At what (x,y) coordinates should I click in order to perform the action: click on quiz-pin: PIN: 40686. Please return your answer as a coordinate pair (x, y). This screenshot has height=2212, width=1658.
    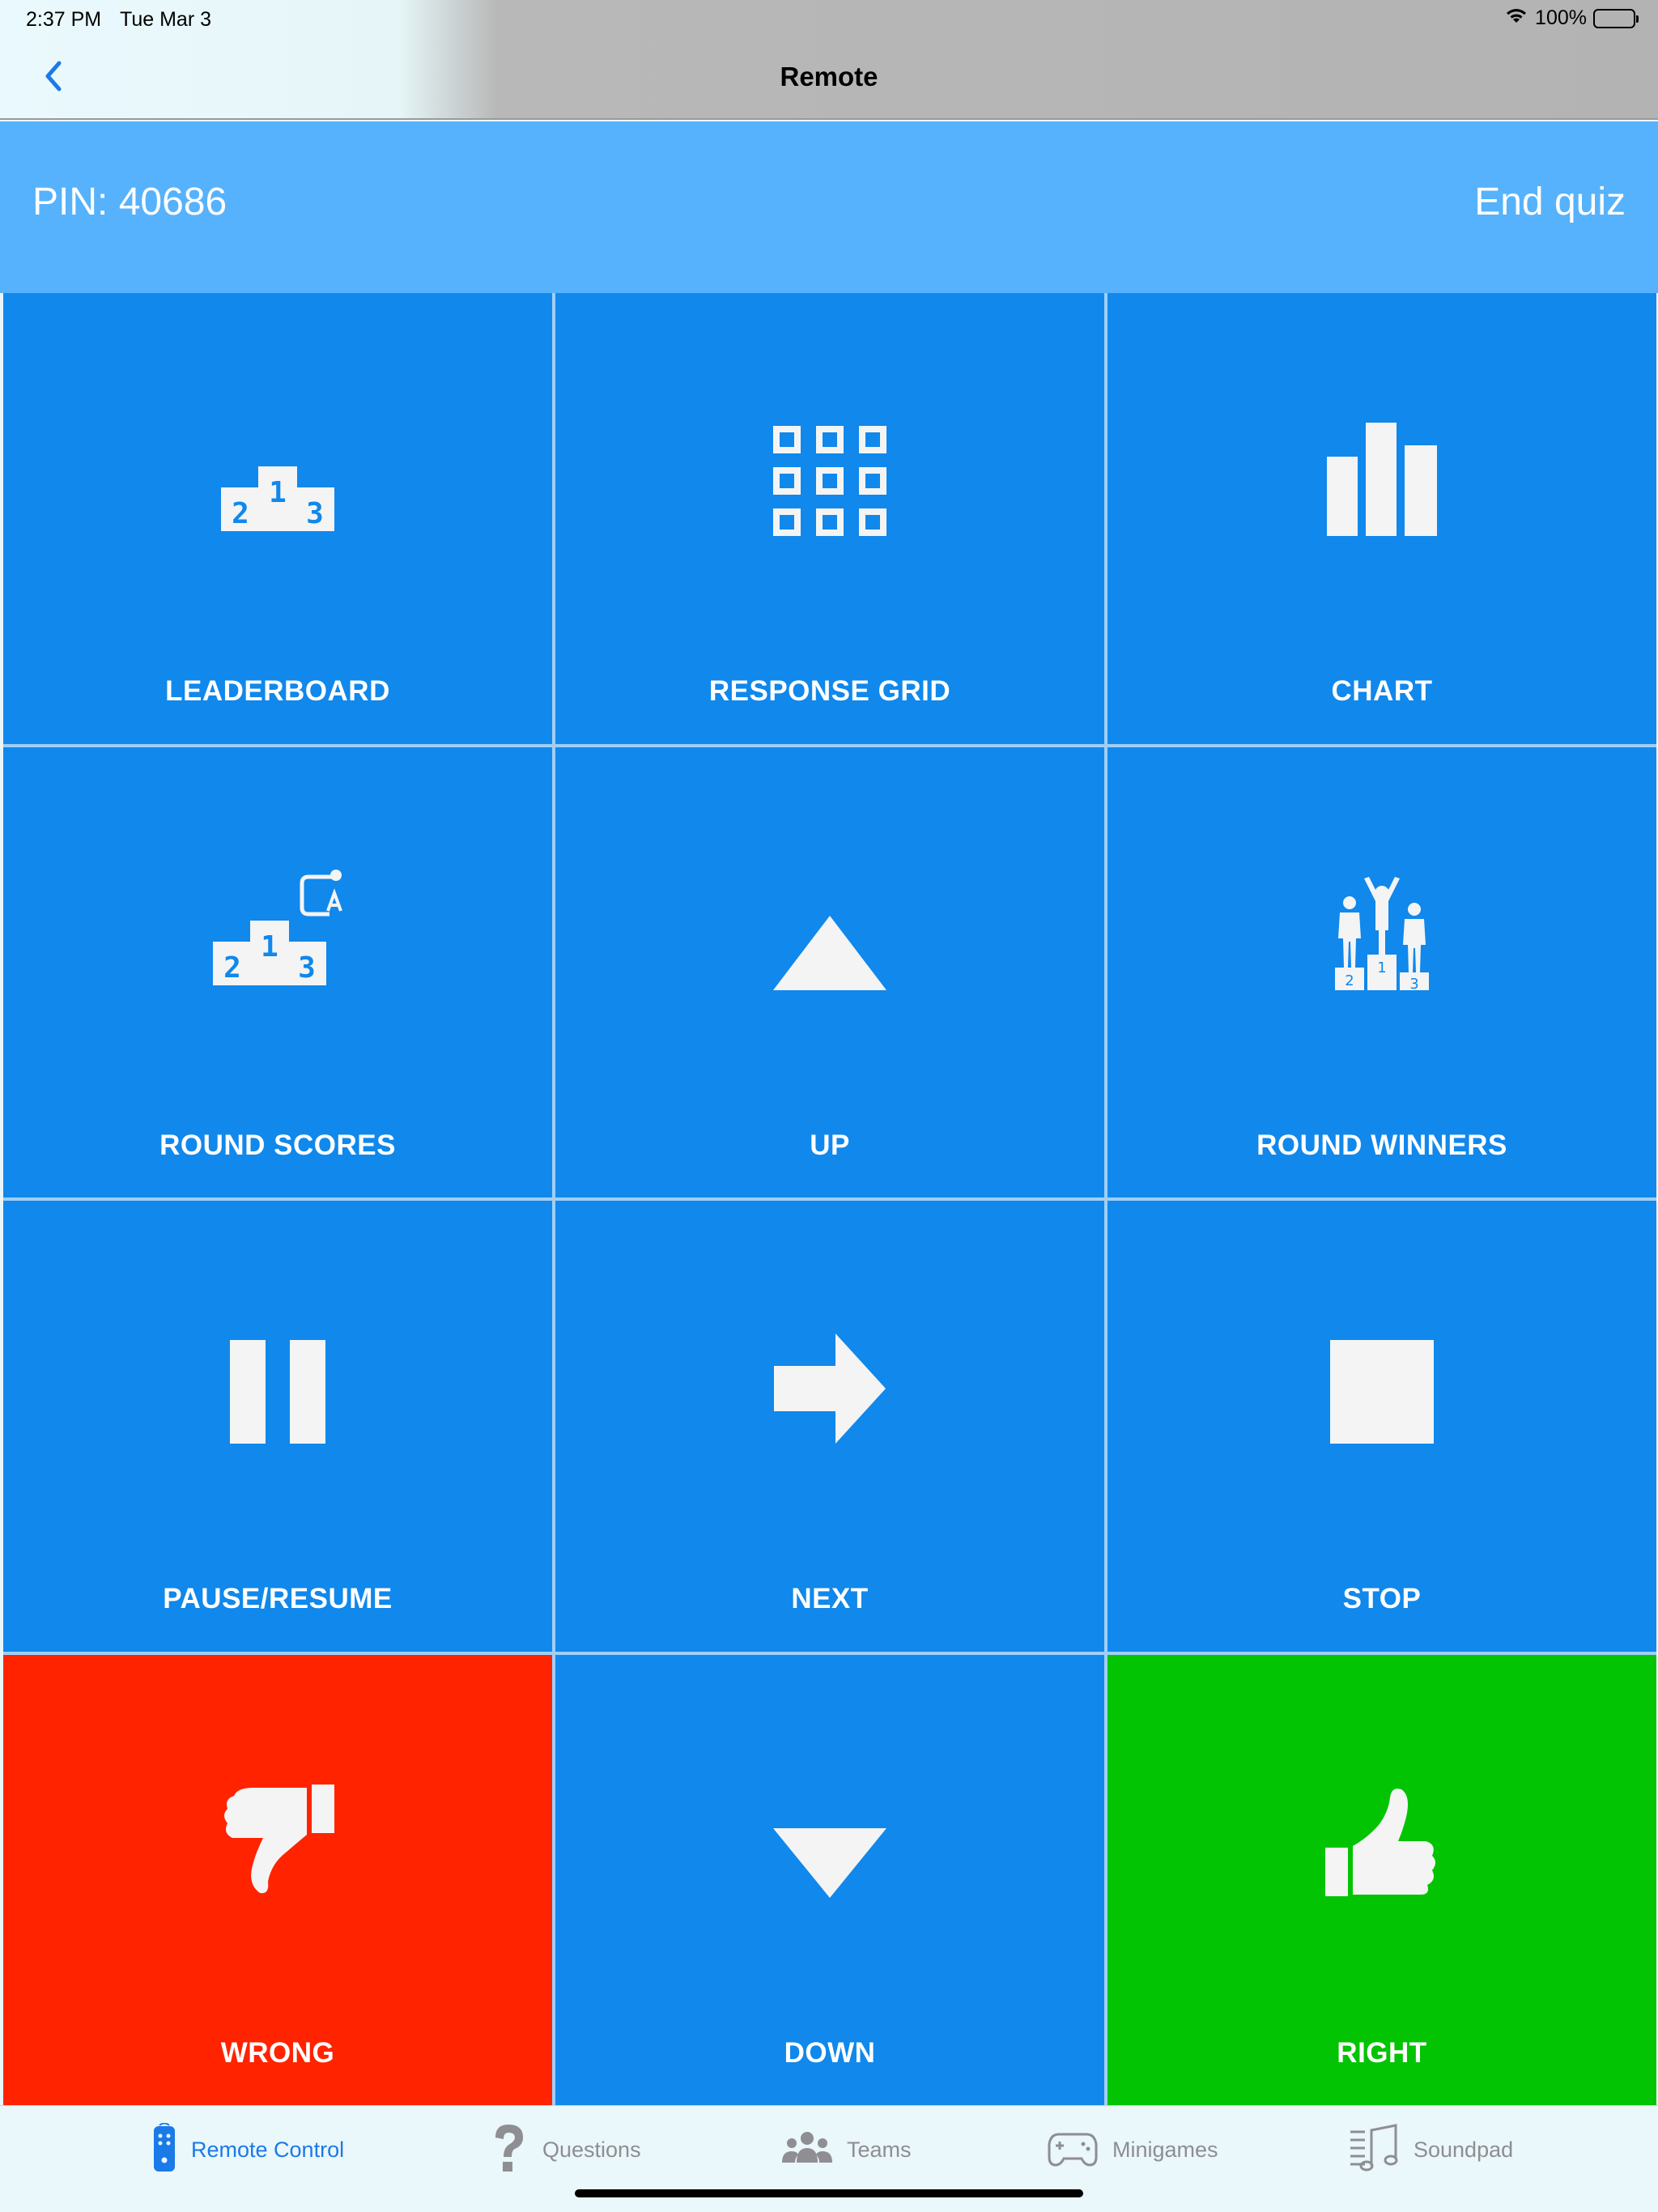
    Looking at the image, I should click on (129, 202).